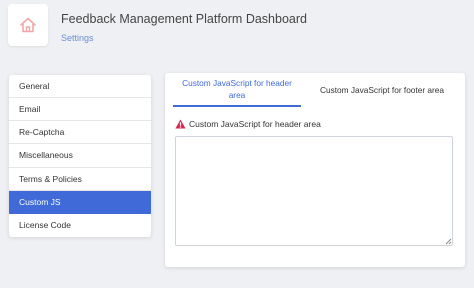  Describe the element at coordinates (80, 133) in the screenshot. I see `sidebar-item-re-captcha: Re-Captcha` at that location.